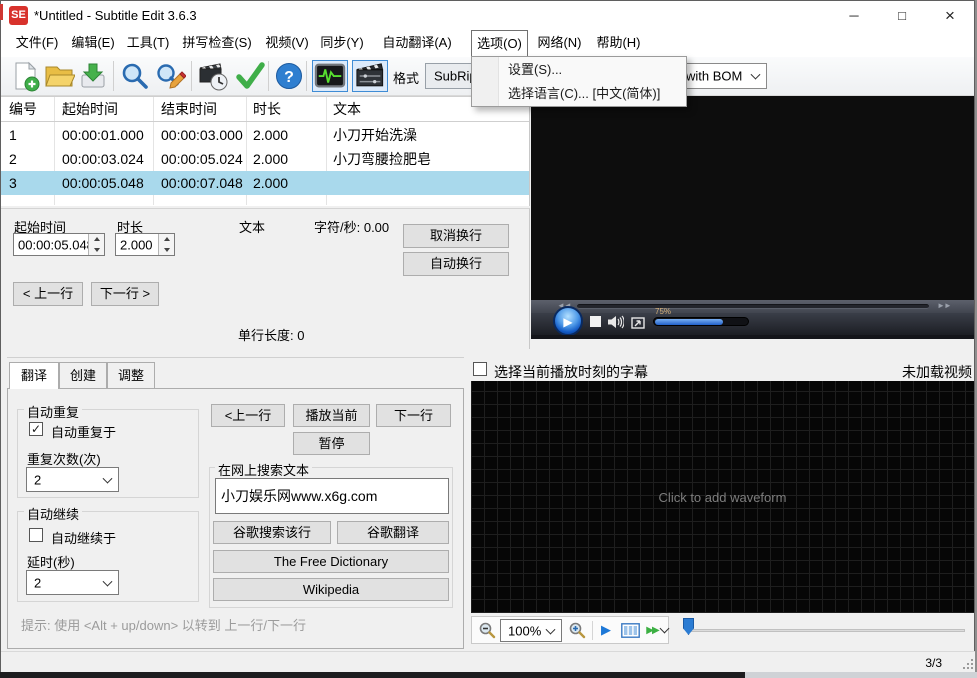 Image resolution: width=977 pixels, height=678 pixels. What do you see at coordinates (72, 582) in the screenshot?
I see `delay-select: 2` at bounding box center [72, 582].